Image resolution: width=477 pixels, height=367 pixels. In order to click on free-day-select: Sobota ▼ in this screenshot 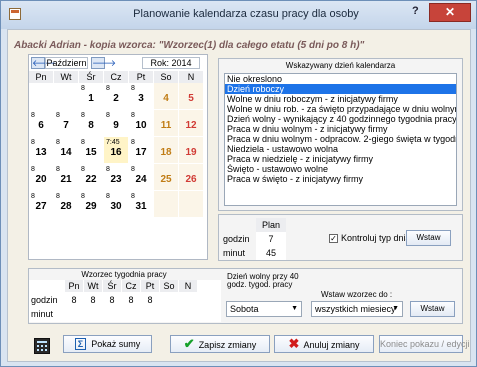, I will do `click(264, 309)`.